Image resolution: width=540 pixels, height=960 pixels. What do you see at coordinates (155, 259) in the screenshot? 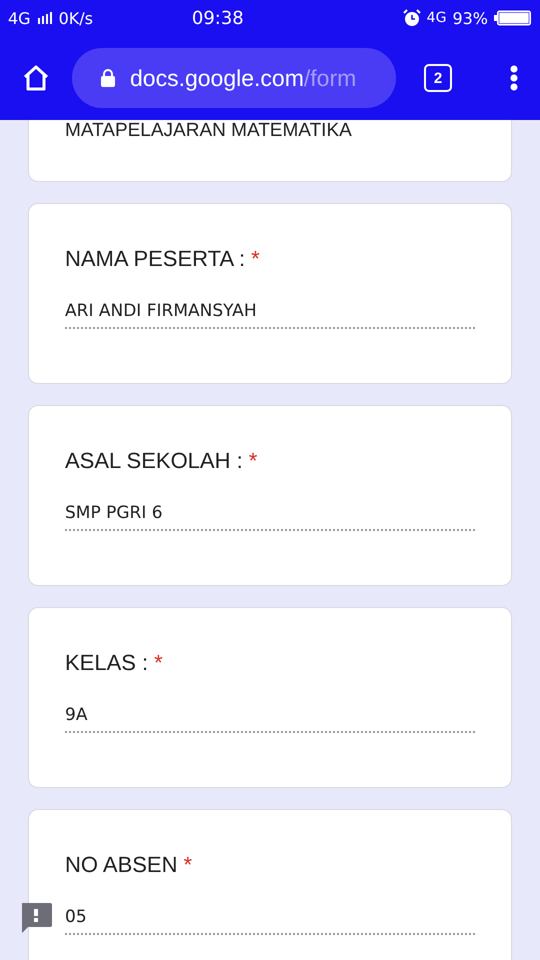
I see `question-label: NAMA PESERTA :` at bounding box center [155, 259].